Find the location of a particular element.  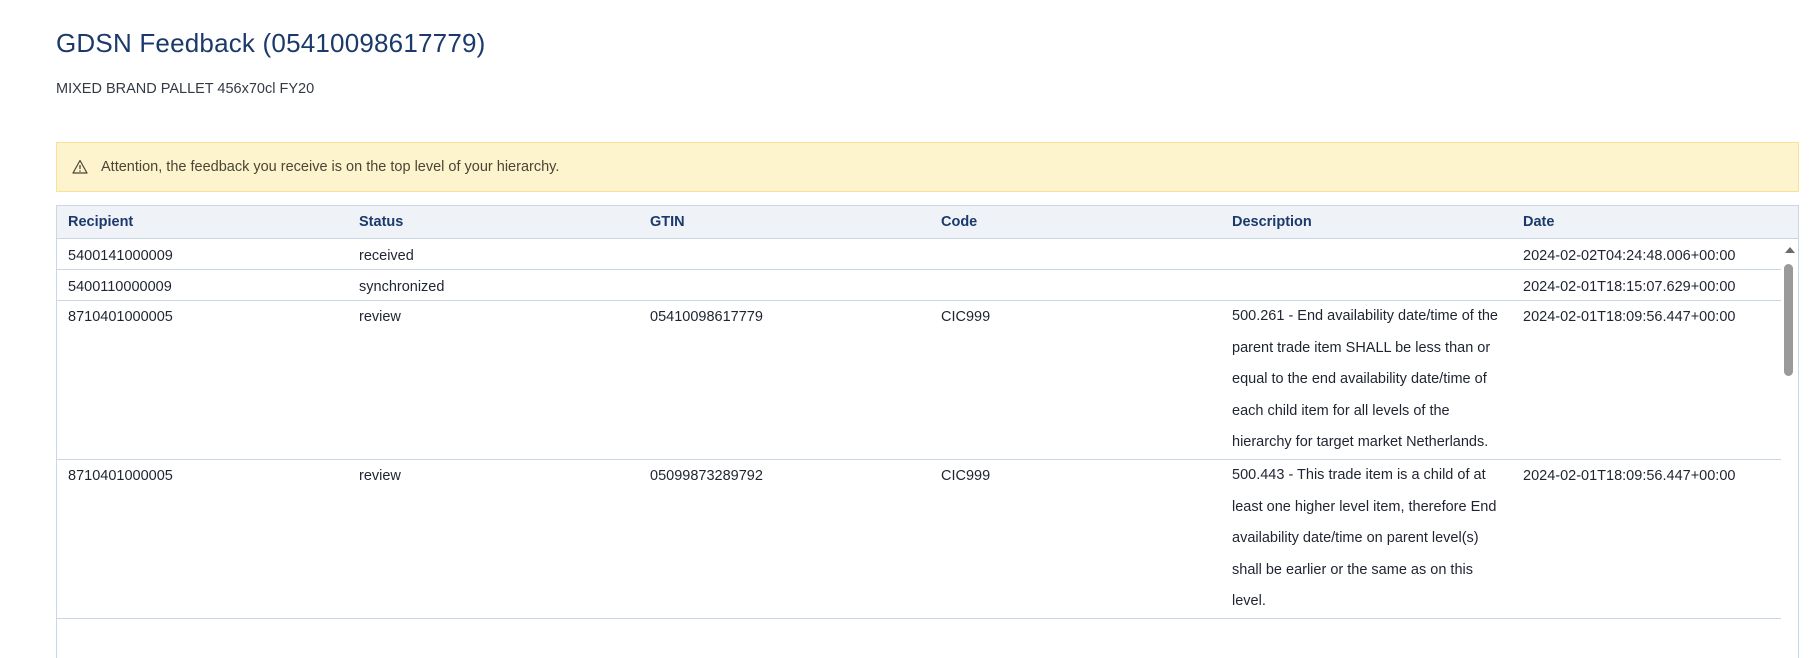

cell-gtin: 05099873289792 is located at coordinates (706, 475).